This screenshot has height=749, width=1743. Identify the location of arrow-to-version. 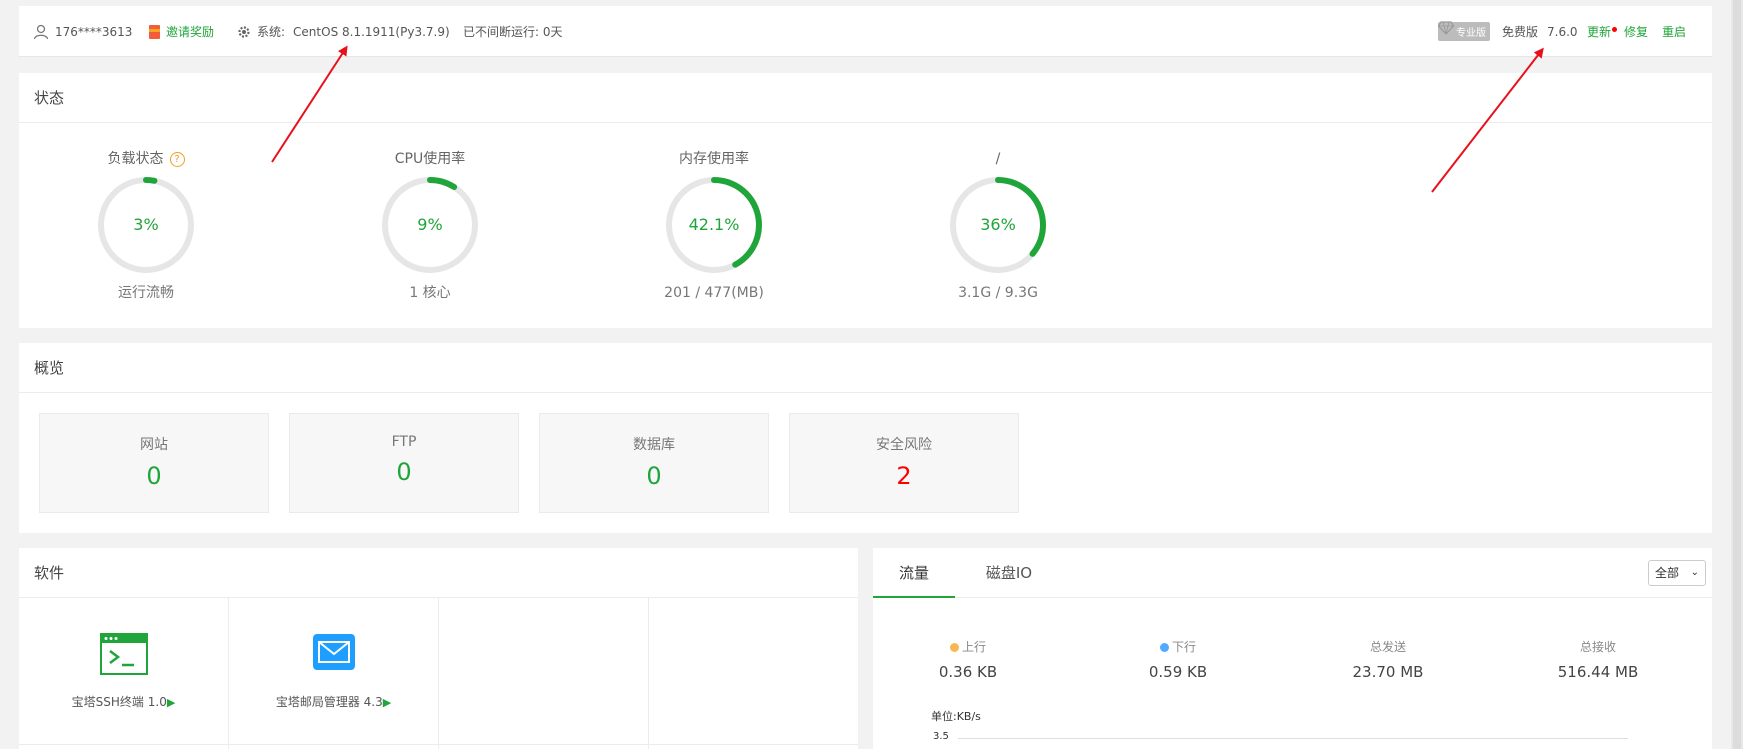
(1487, 120).